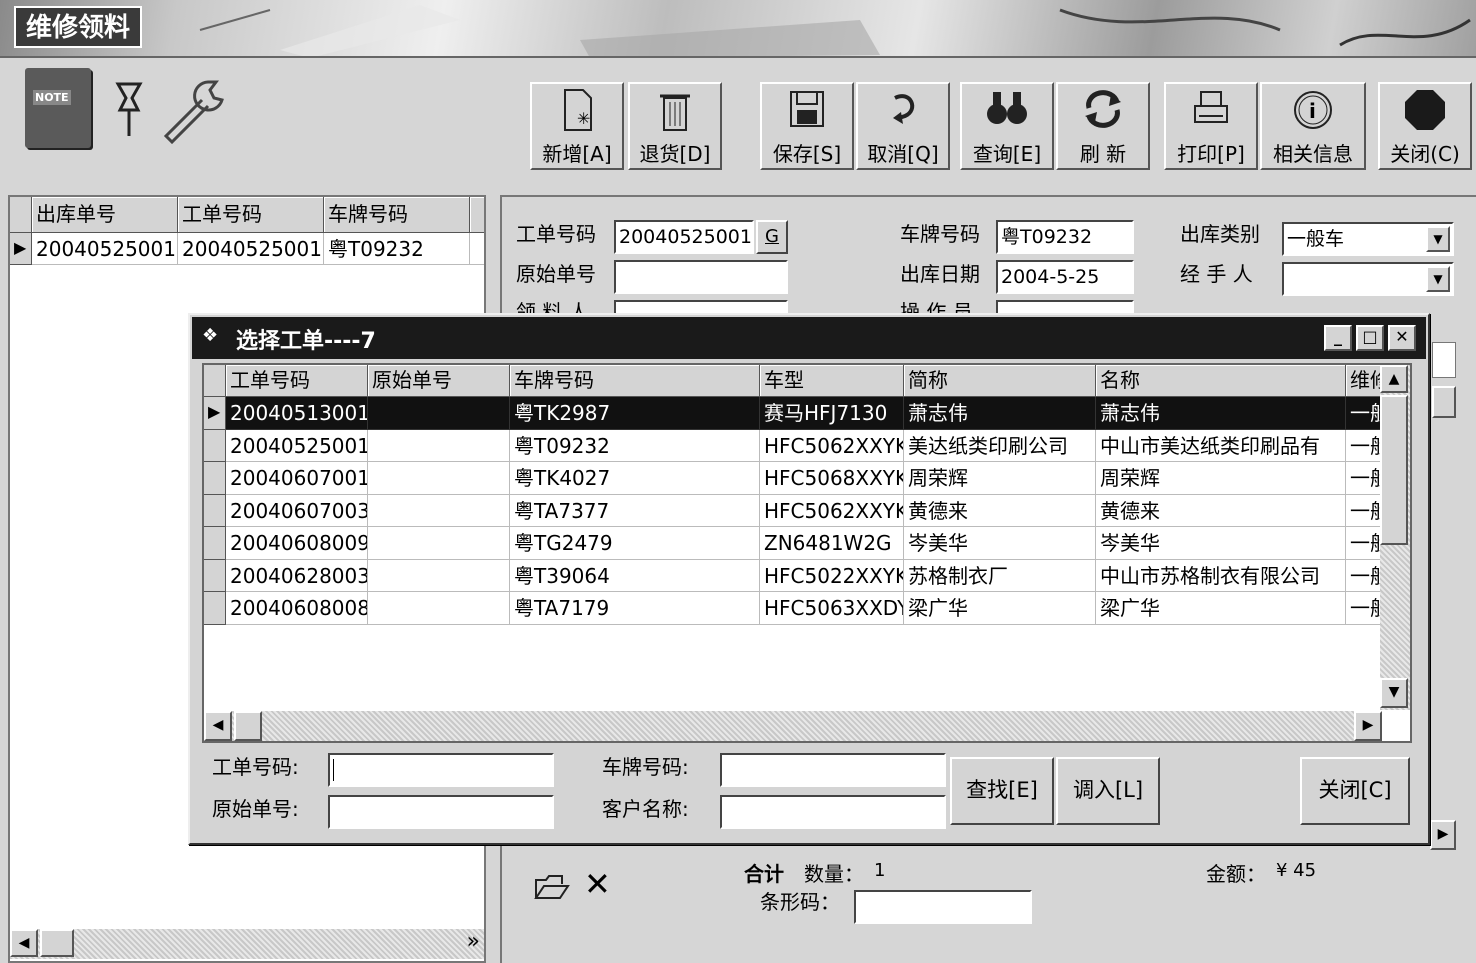 Image resolution: width=1476 pixels, height=963 pixels. What do you see at coordinates (1364, 381) in the screenshot?
I see `col-header-repair: 维修` at bounding box center [1364, 381].